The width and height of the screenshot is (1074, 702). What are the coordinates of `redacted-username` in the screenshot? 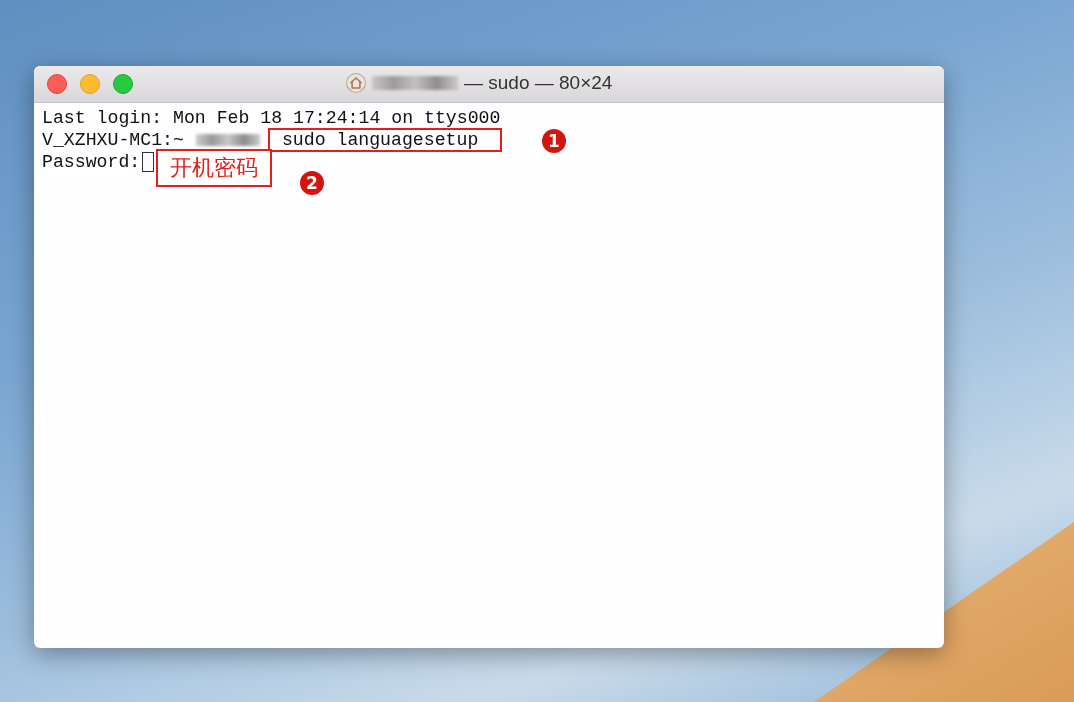 It's located at (227, 140).